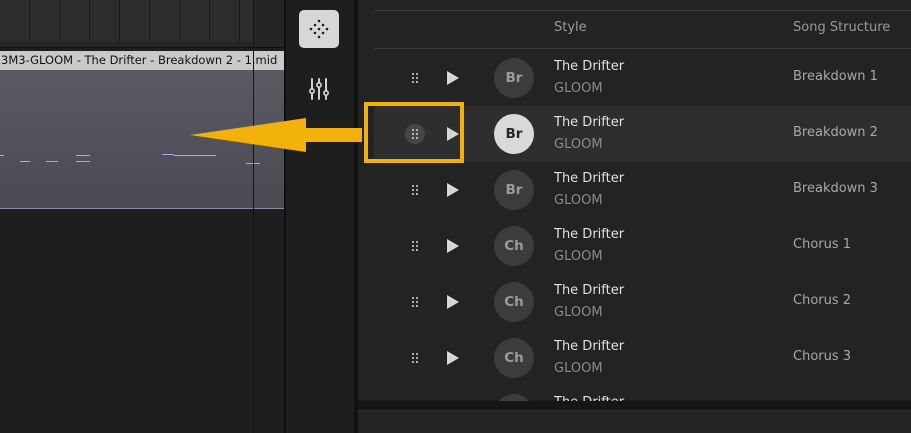 The height and width of the screenshot is (433, 911). What do you see at coordinates (414, 132) in the screenshot?
I see `highlight-box` at bounding box center [414, 132].